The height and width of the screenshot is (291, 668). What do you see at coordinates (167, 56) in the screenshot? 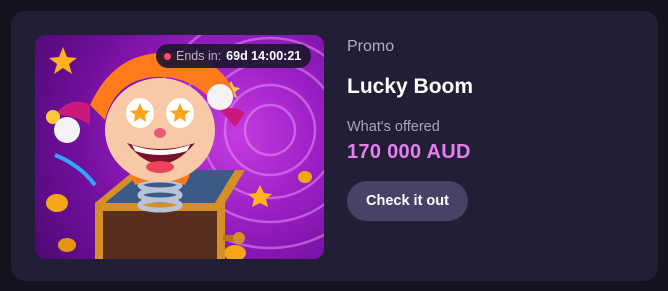
I see `live-dot-icon` at bounding box center [167, 56].